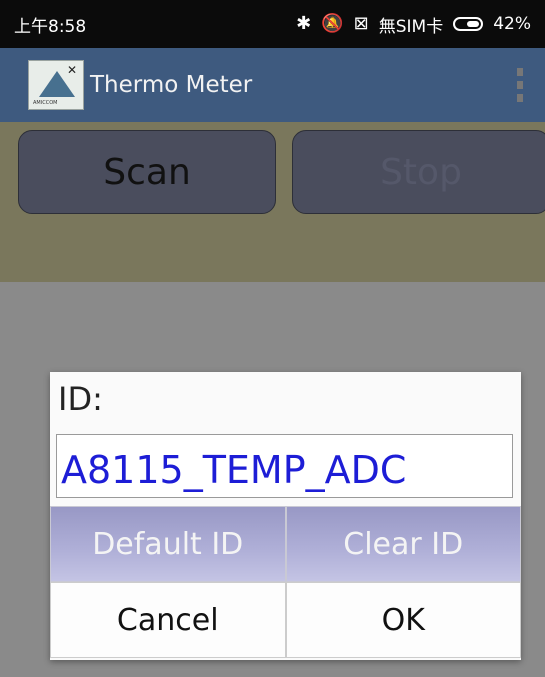  What do you see at coordinates (332, 23) in the screenshot?
I see `silent-icon: 🔕` at bounding box center [332, 23].